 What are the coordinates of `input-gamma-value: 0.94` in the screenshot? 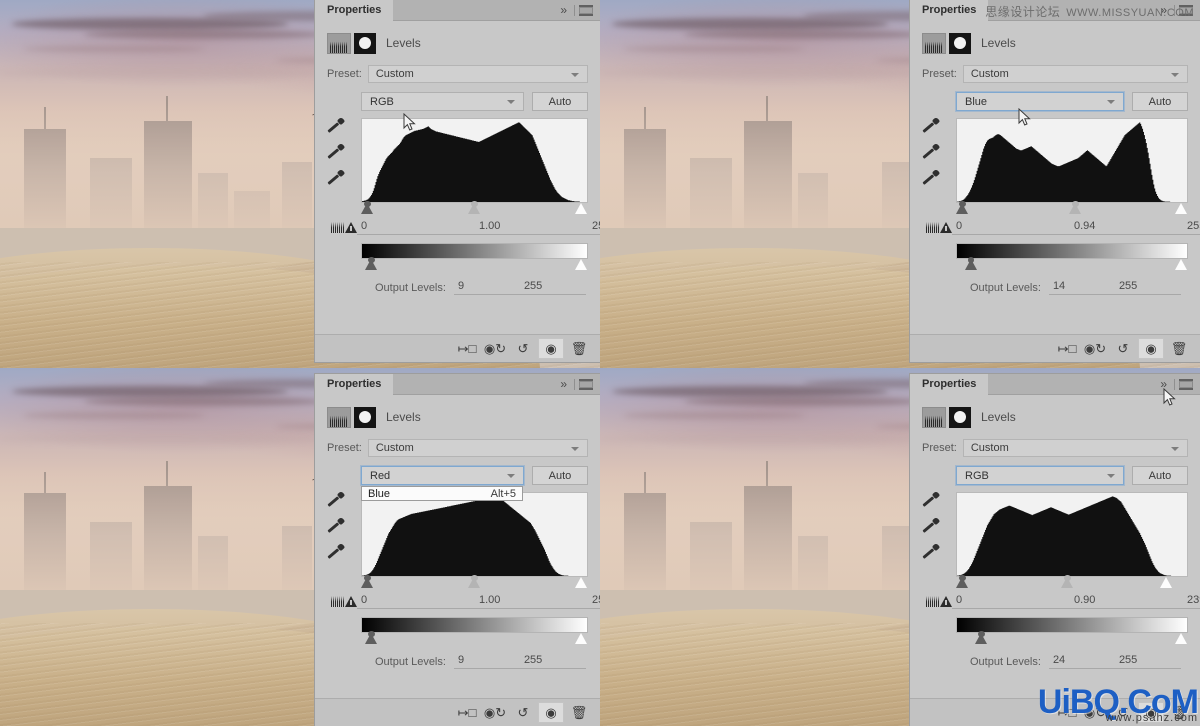 It's located at (1096, 227).